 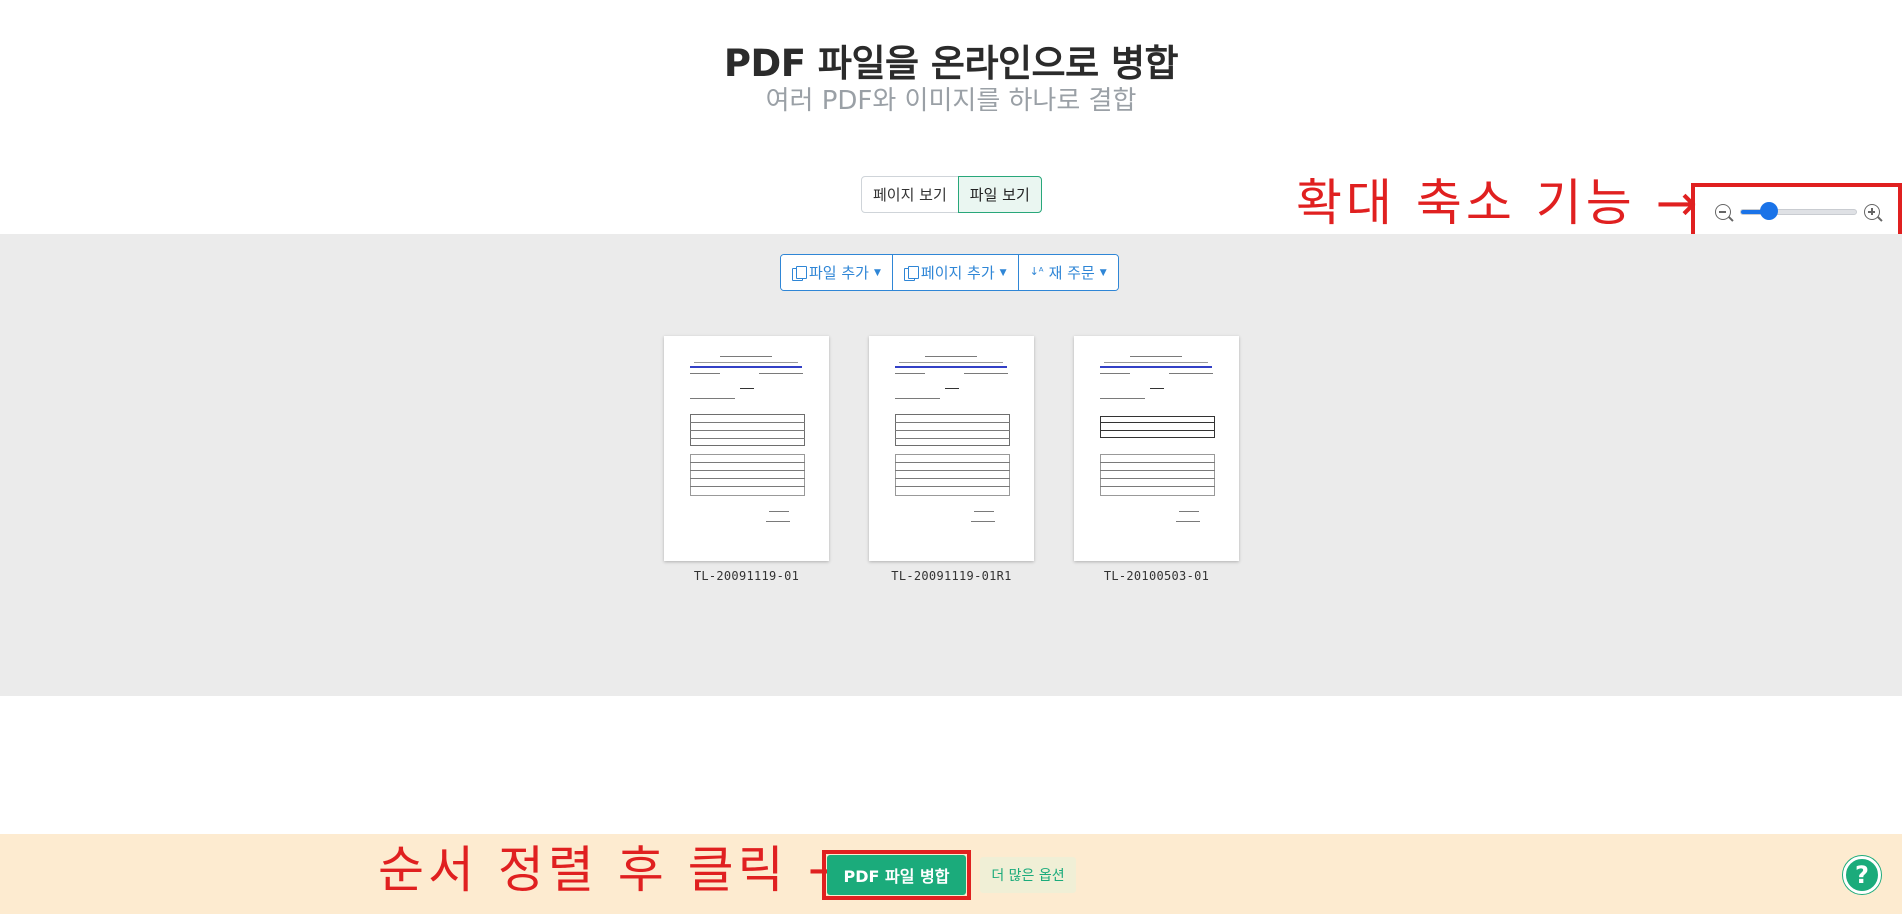 I want to click on add-page-button: 페이지 추가 ▼, so click(x=954, y=272).